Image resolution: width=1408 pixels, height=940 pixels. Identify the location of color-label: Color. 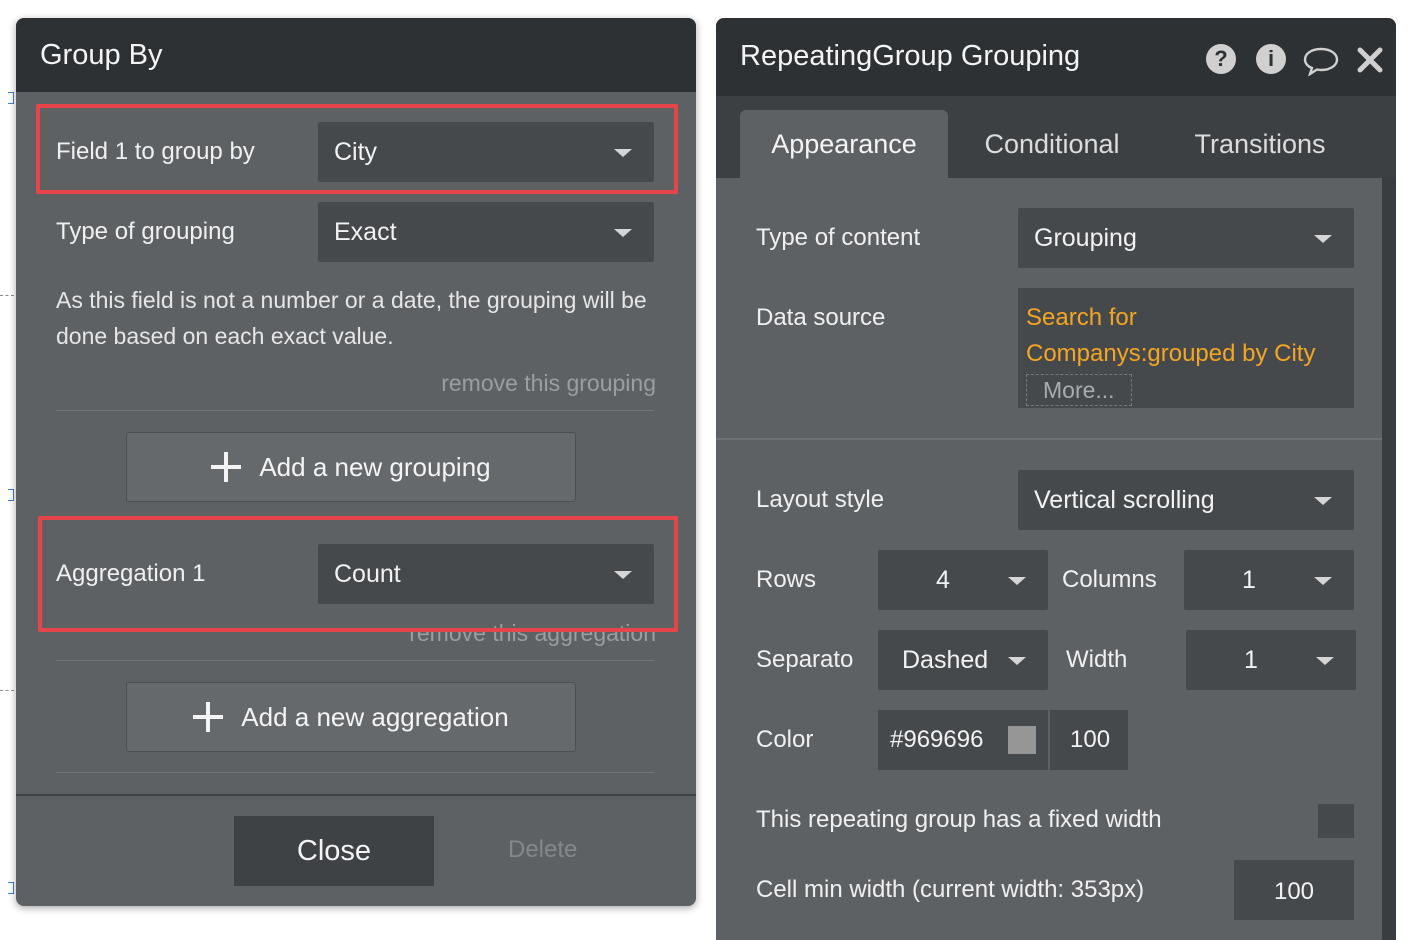
(785, 739).